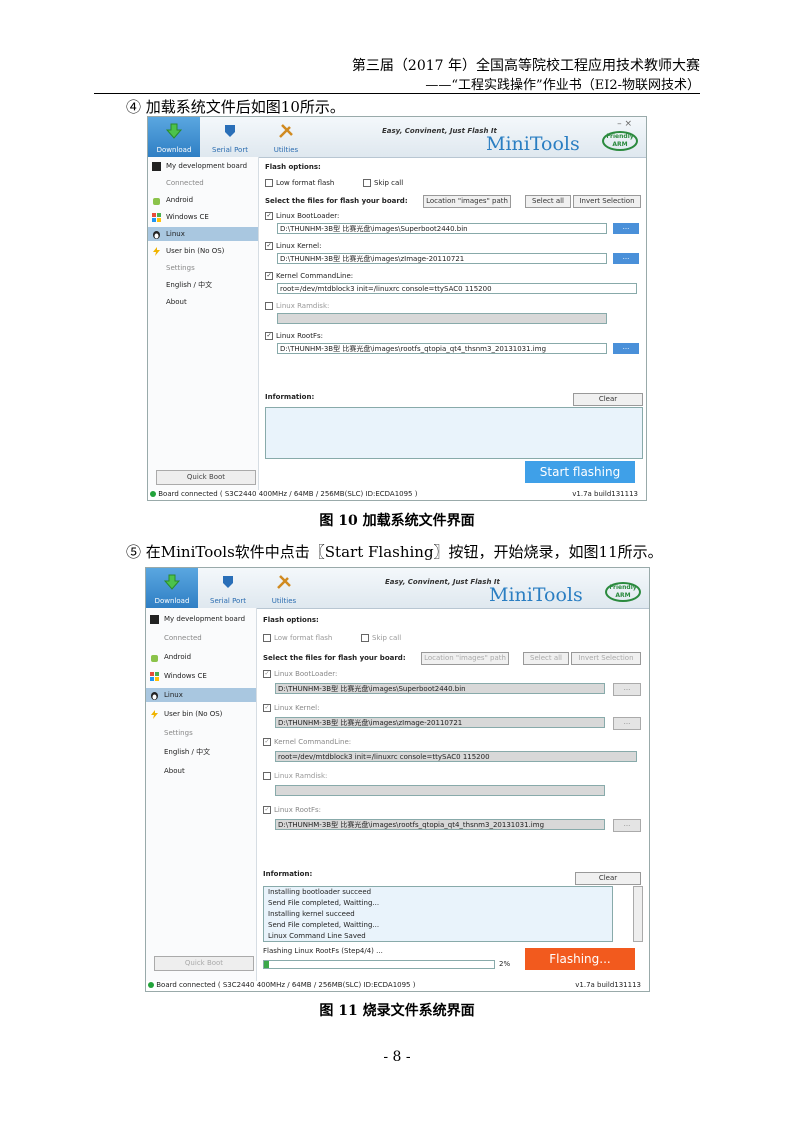 This screenshot has width=794, height=1123. Describe the element at coordinates (623, 592) in the screenshot. I see `friendly-arm-logo: Friendly ARM` at that location.